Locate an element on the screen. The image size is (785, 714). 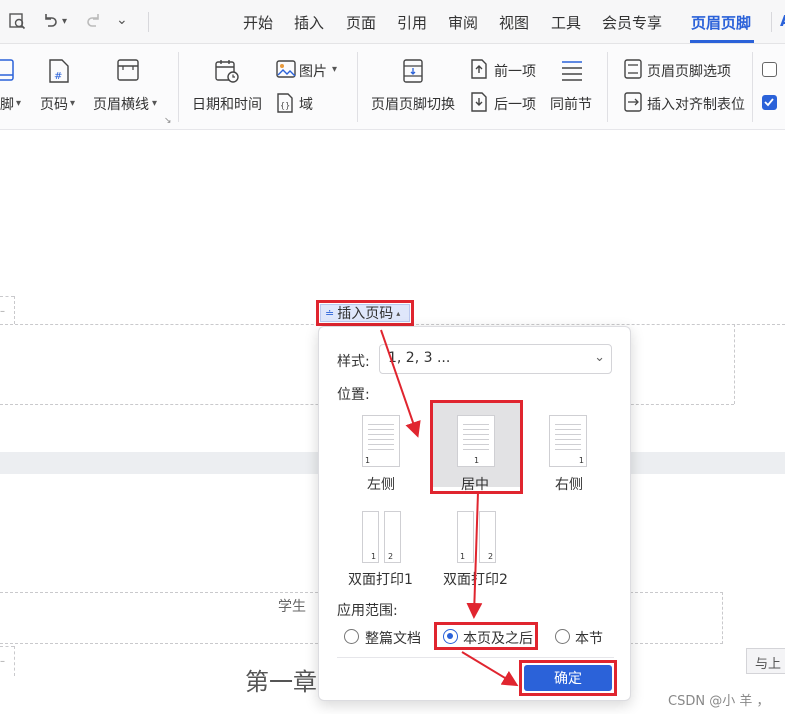
position-duplex-1-option: 1 2 双面打印1 is located at coordinates (381, 547).